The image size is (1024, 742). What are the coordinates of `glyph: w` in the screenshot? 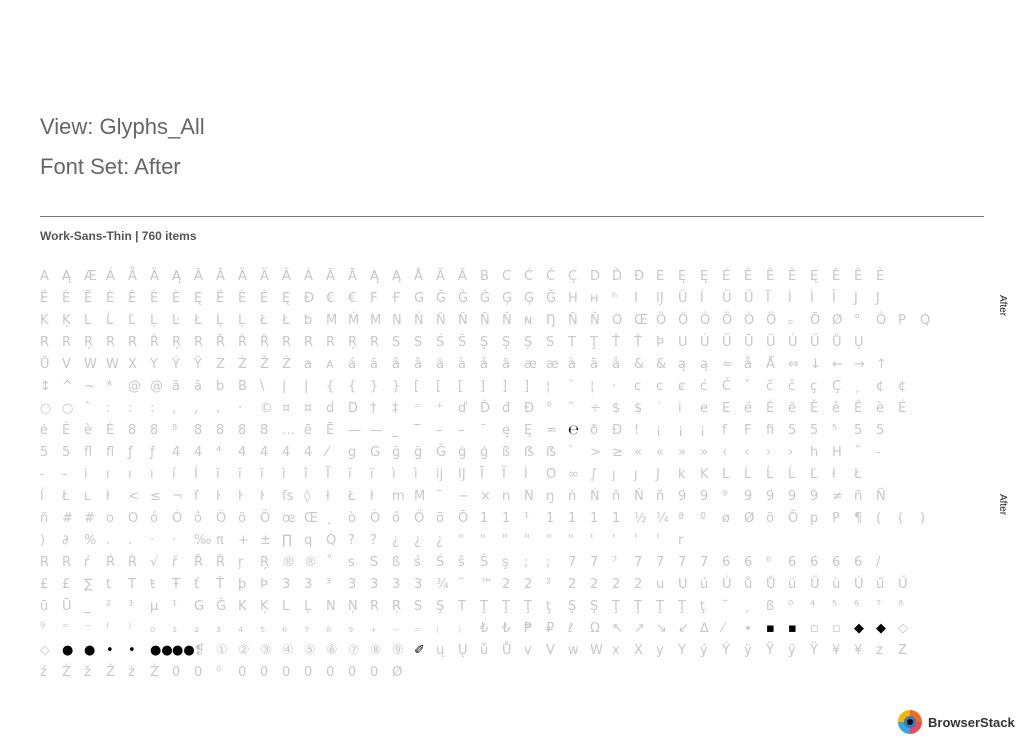 It's located at (573, 650).